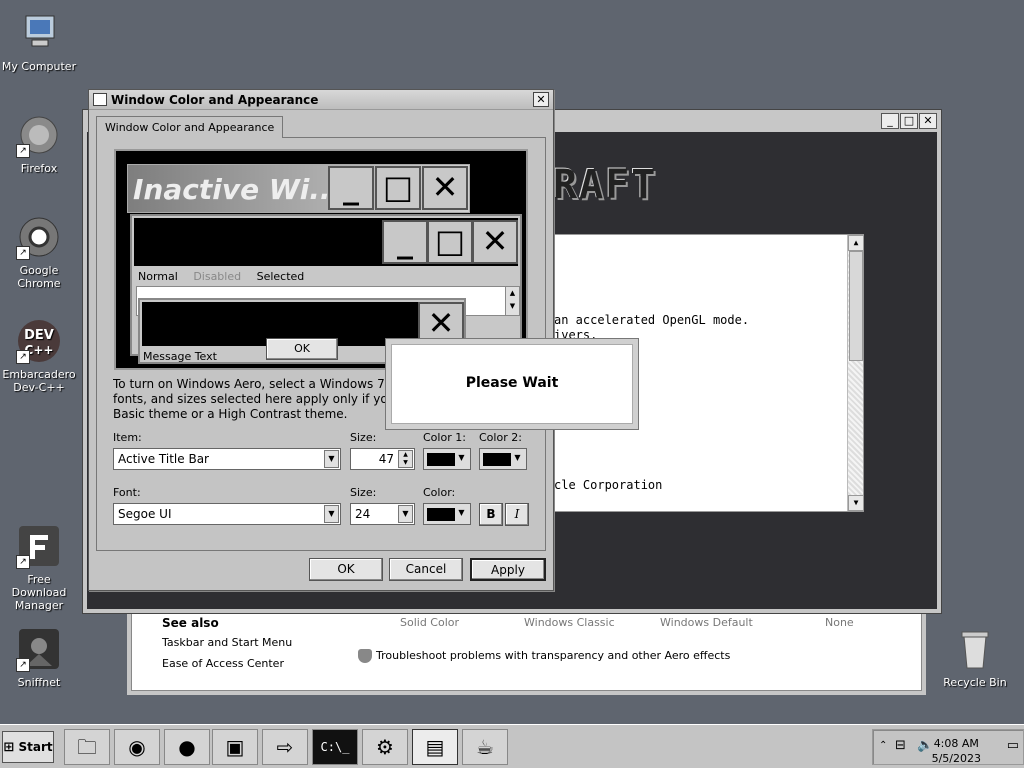 The width and height of the screenshot is (1024, 768). I want to click on desktop-icon-label: Firefox, so click(39, 168).